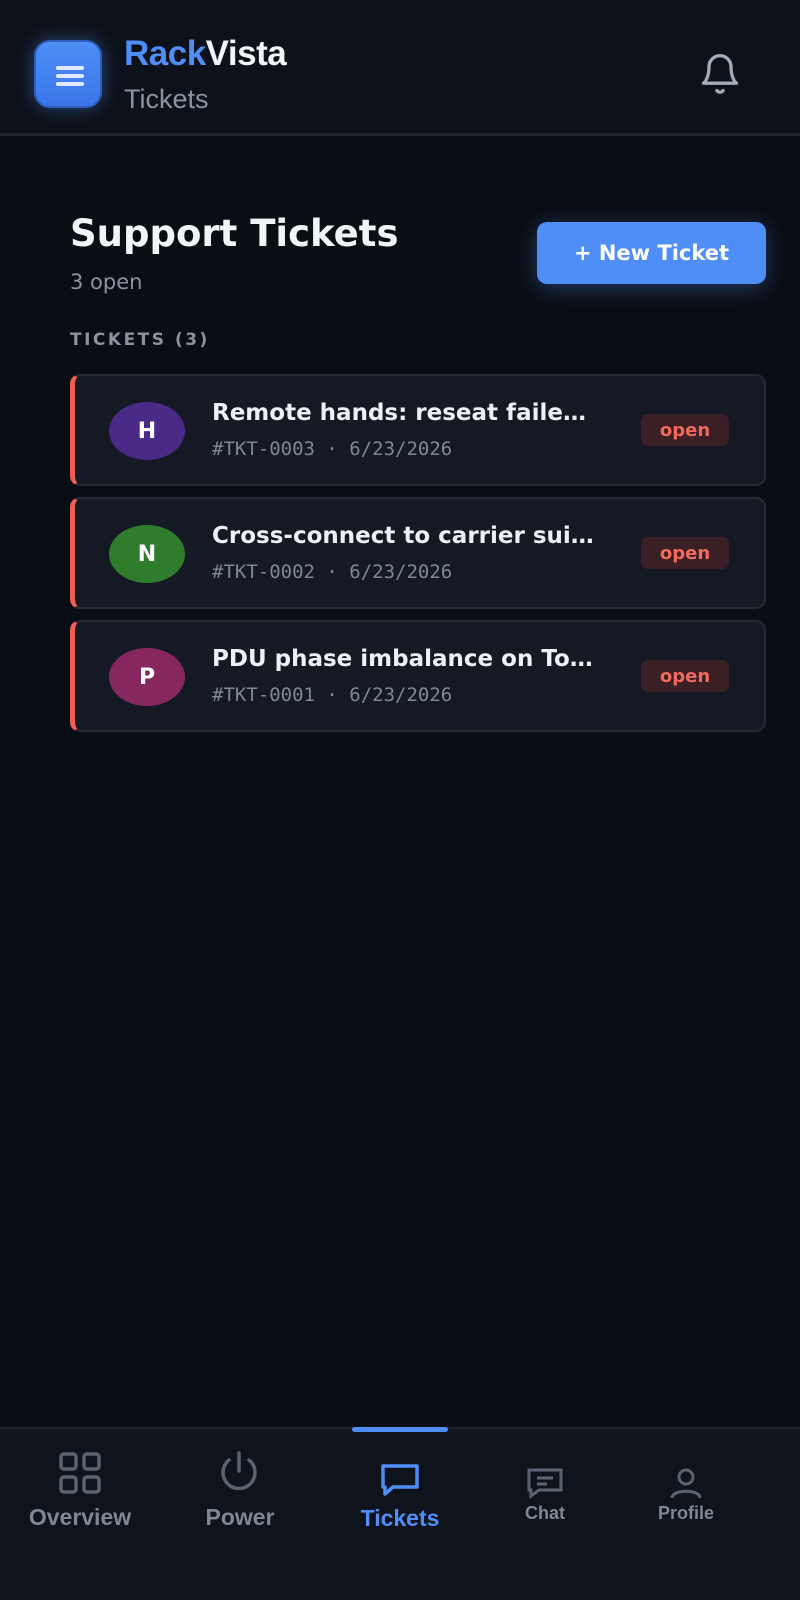 The width and height of the screenshot is (800, 1600). What do you see at coordinates (234, 233) in the screenshot?
I see `page-title: Support Tickets` at bounding box center [234, 233].